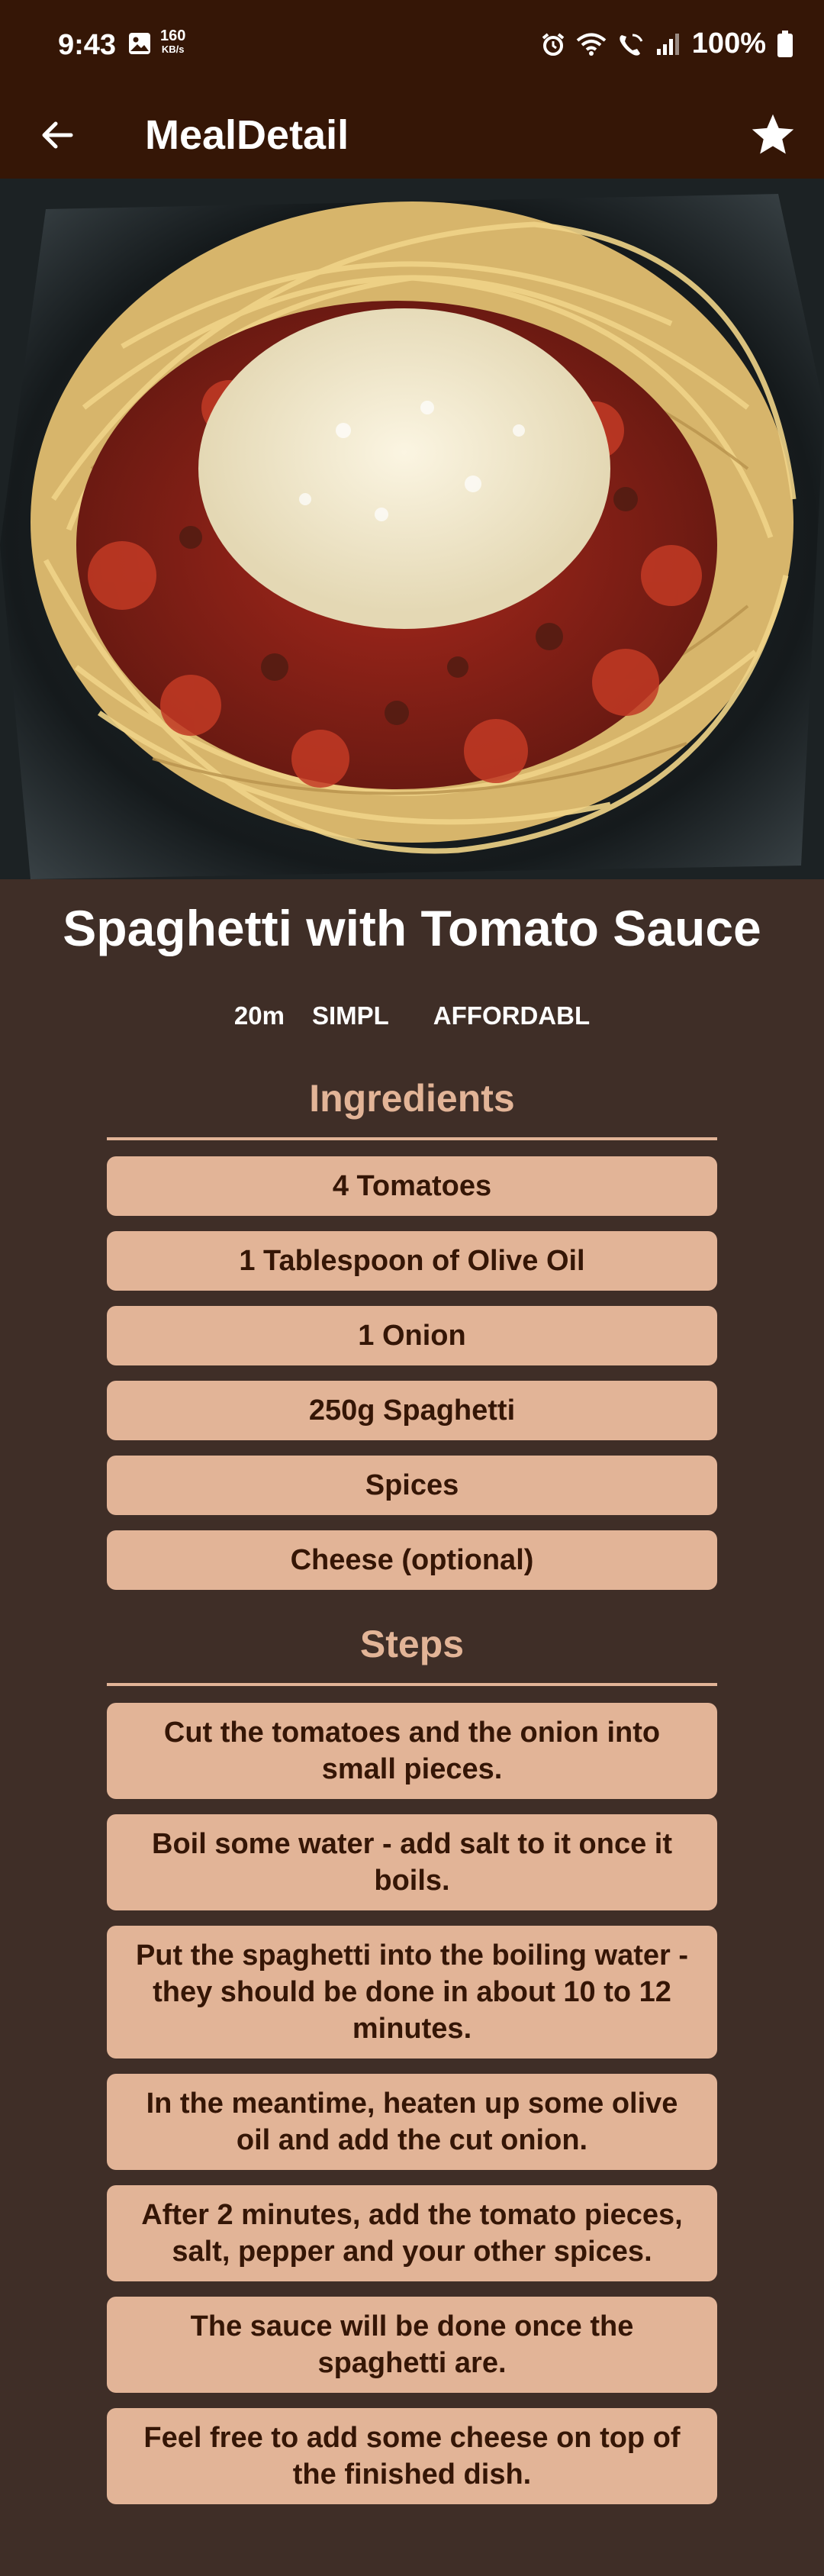 This screenshot has width=824, height=2576. Describe the element at coordinates (412, 45) in the screenshot. I see `status-bar: 9:43 160 KB/s 100%` at that location.